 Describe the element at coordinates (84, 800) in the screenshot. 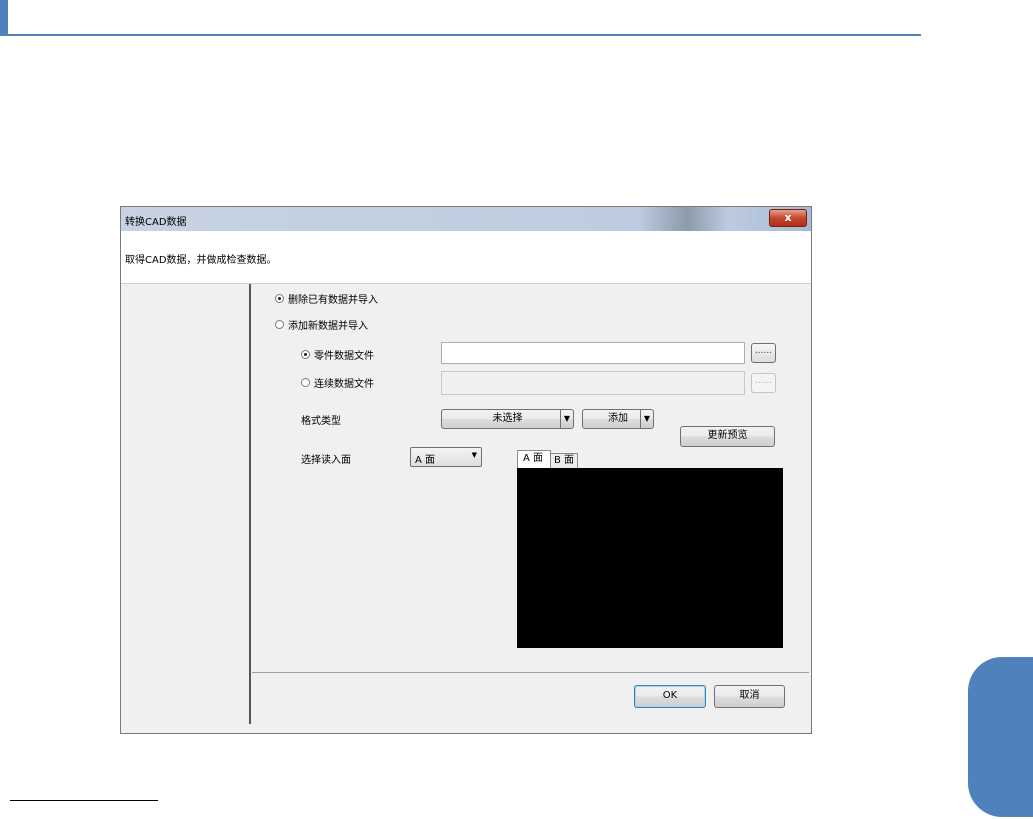

I see `footnote-rule` at that location.